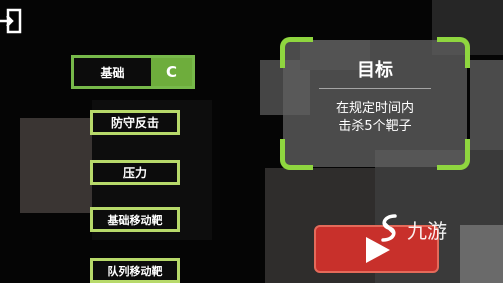  I want to click on mode-button-pressure: 压力, so click(135, 172).